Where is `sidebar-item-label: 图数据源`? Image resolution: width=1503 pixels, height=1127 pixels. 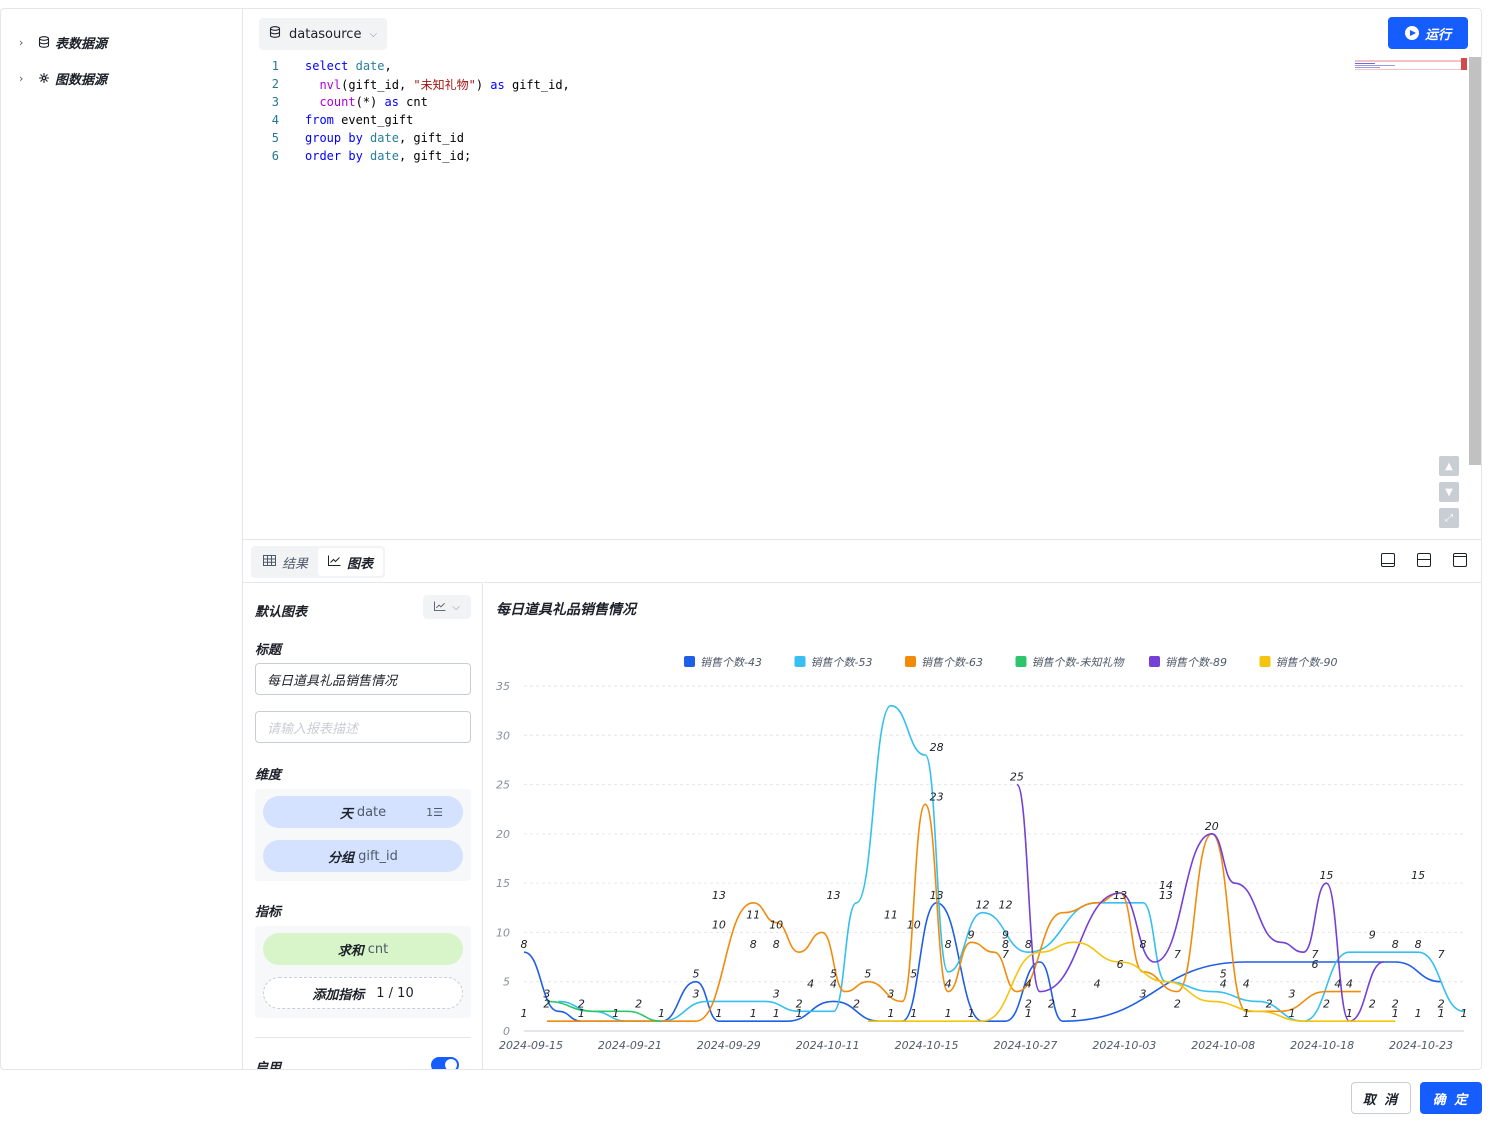
sidebar-item-label: 图数据源 is located at coordinates (81, 80).